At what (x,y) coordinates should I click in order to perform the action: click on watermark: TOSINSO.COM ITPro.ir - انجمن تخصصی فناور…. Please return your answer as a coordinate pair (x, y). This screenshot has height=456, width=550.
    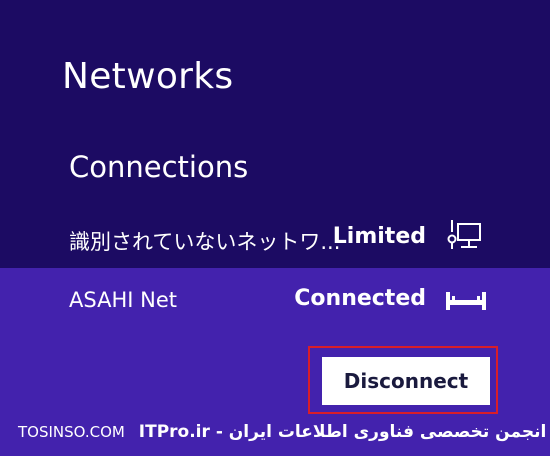
    Looking at the image, I should click on (282, 432).